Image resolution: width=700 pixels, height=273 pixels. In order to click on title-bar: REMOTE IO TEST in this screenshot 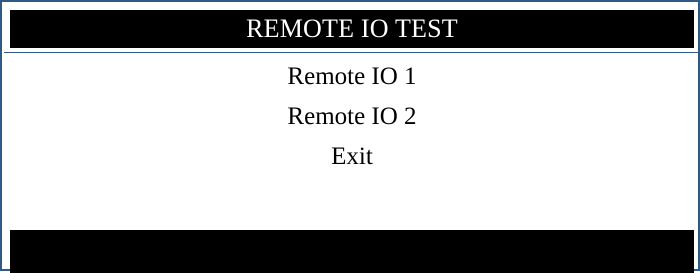, I will do `click(352, 29)`.